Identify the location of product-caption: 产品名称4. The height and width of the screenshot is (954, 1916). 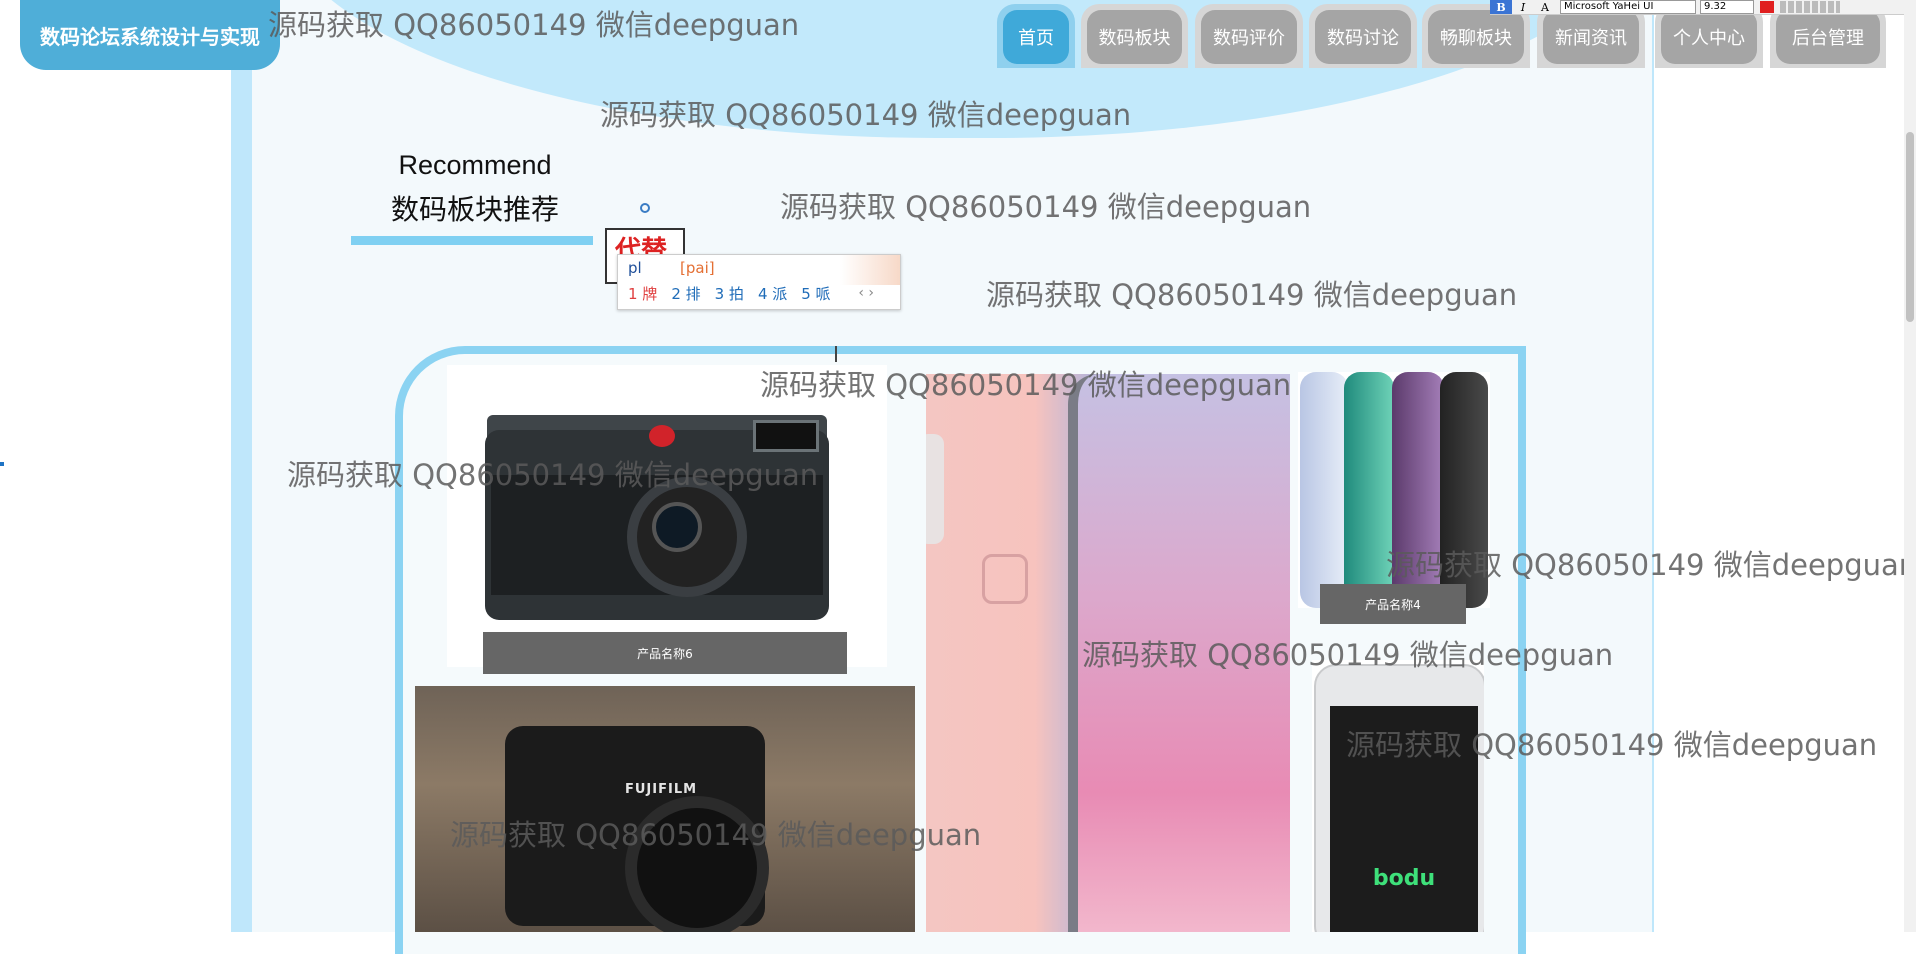
(1393, 604).